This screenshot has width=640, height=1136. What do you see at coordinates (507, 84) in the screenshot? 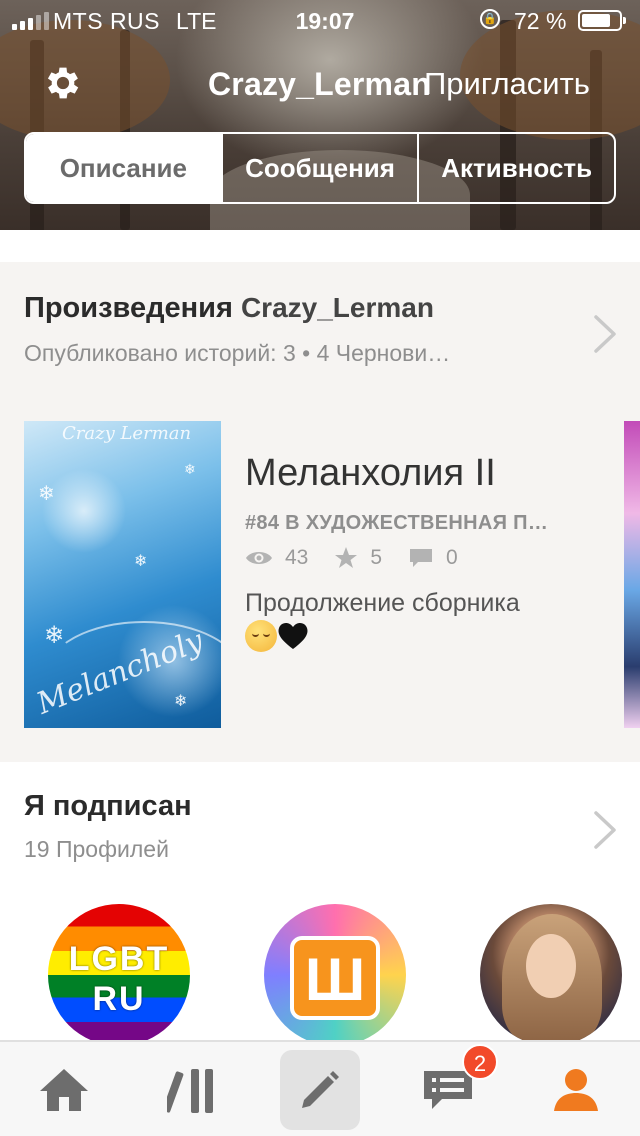
I see `invite-button: Пригласить` at bounding box center [507, 84].